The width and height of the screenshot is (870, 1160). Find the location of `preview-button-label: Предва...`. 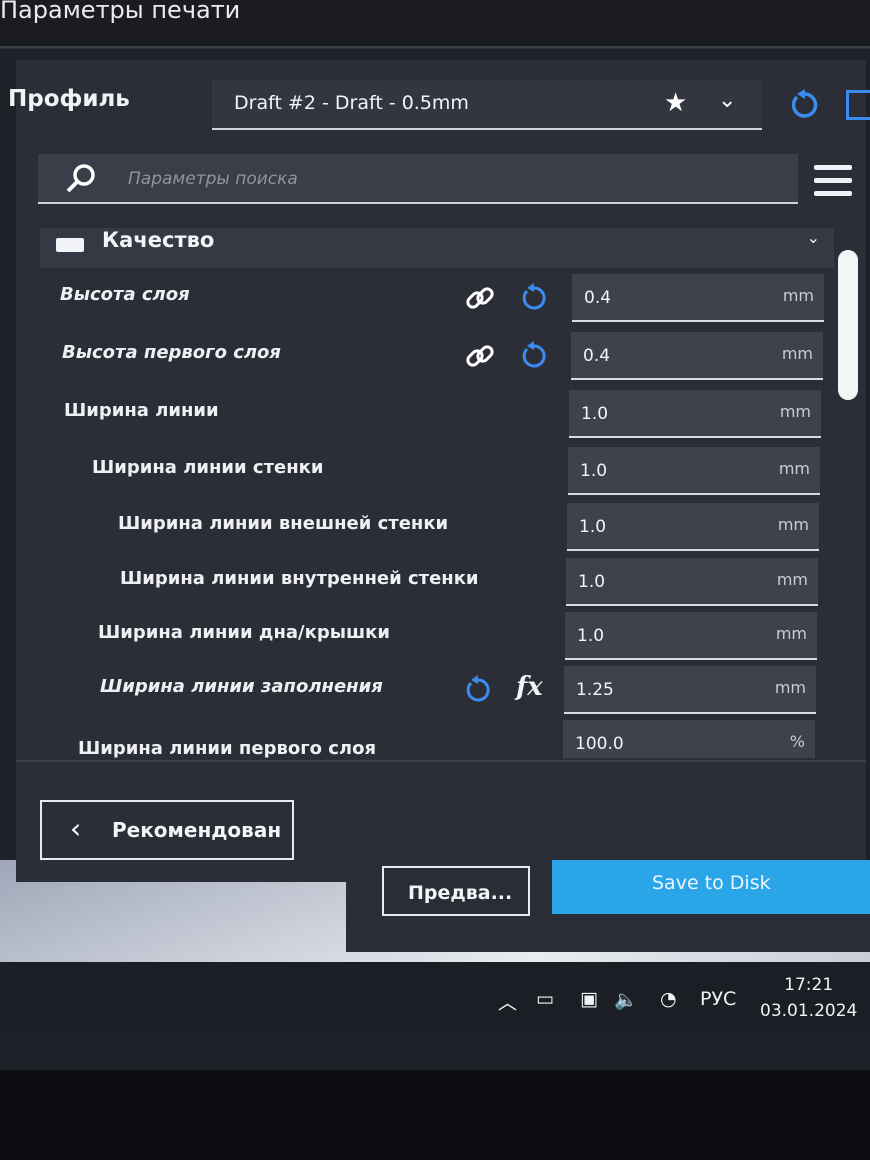

preview-button-label: Предва... is located at coordinates (460, 893).